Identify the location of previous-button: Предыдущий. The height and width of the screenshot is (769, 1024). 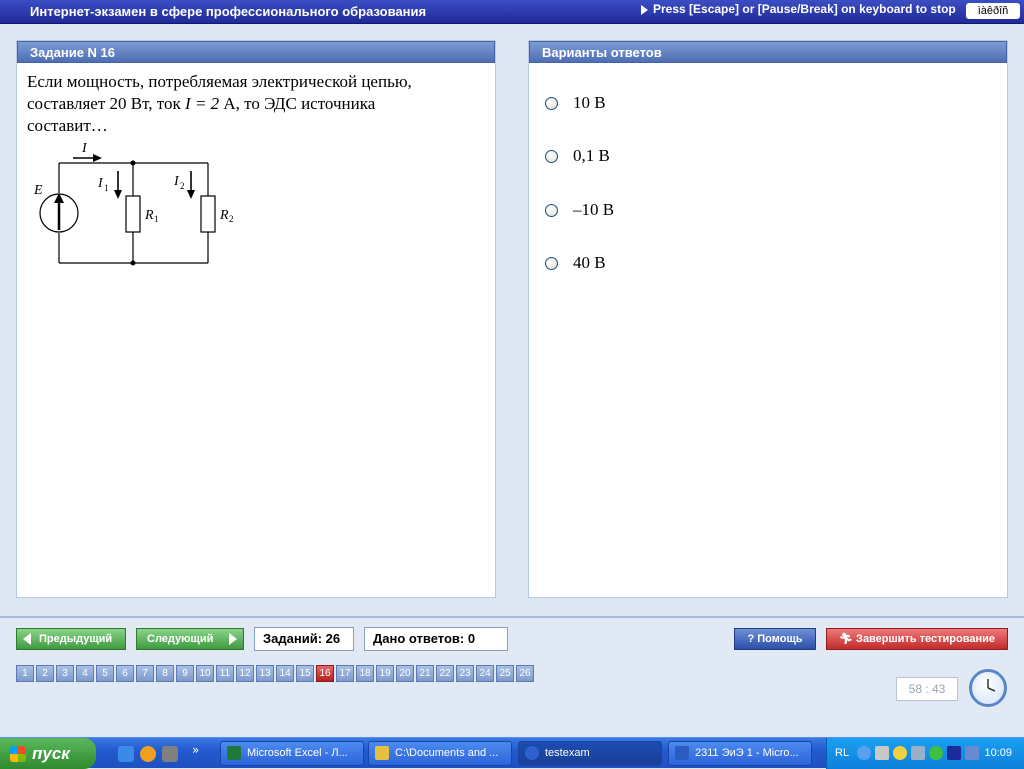
(71, 639).